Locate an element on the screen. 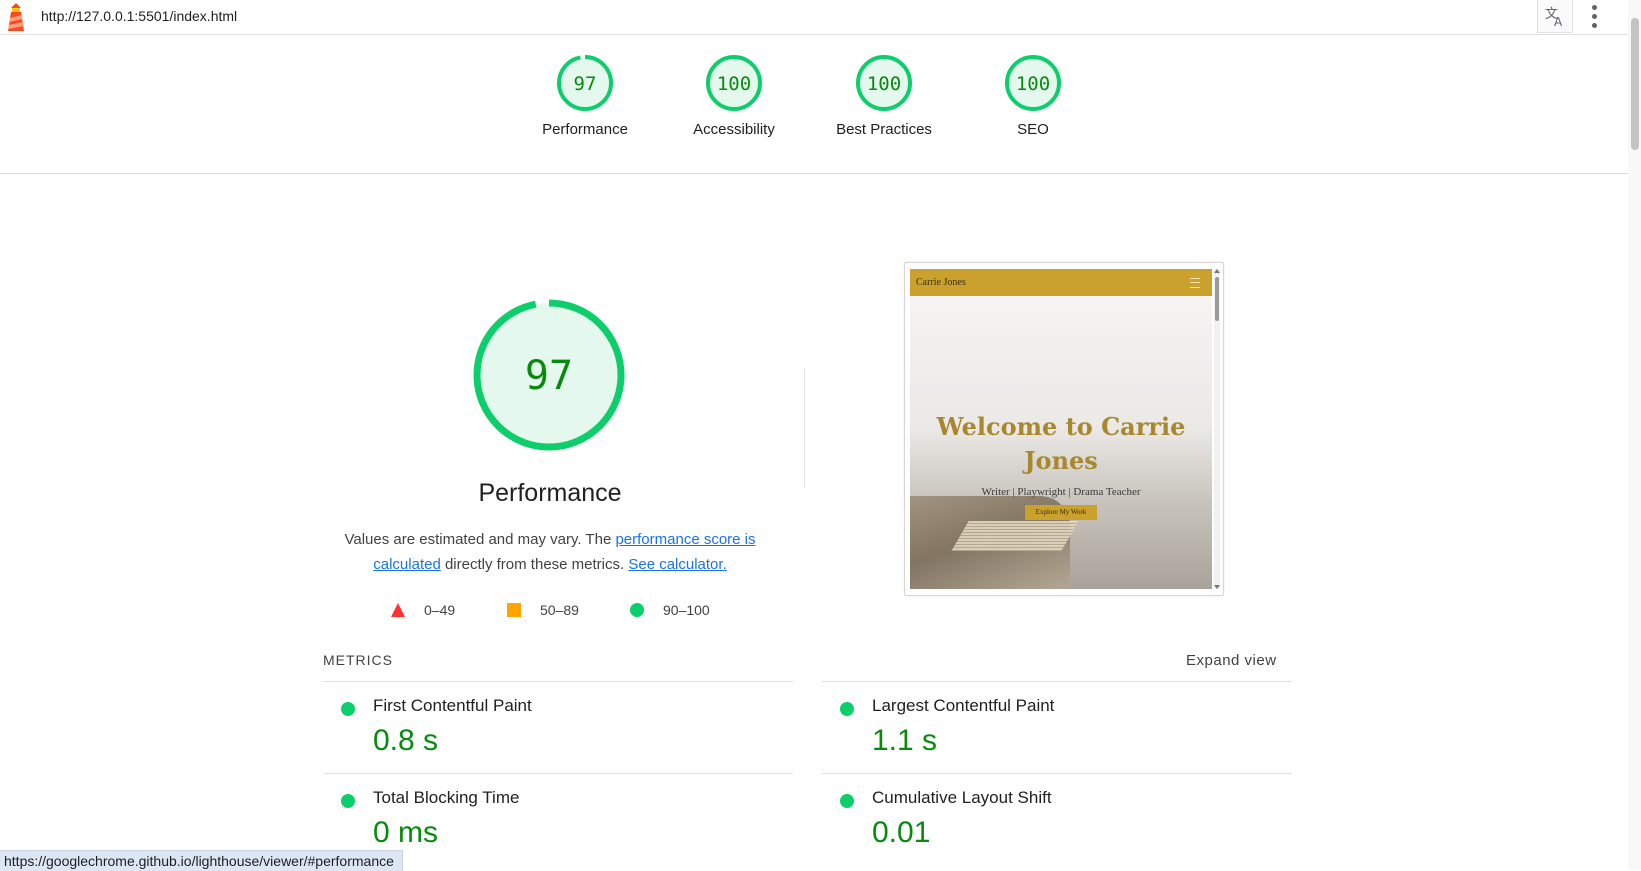 The height and width of the screenshot is (871, 1641). page-scrollbar is located at coordinates (1634, 435).